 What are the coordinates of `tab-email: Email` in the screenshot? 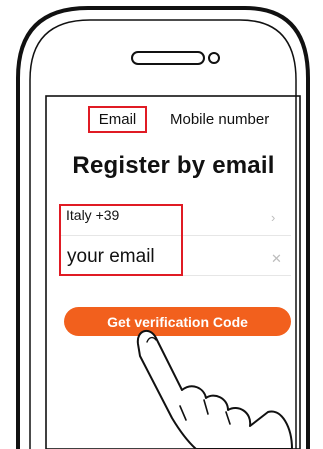 It's located at (117, 119).